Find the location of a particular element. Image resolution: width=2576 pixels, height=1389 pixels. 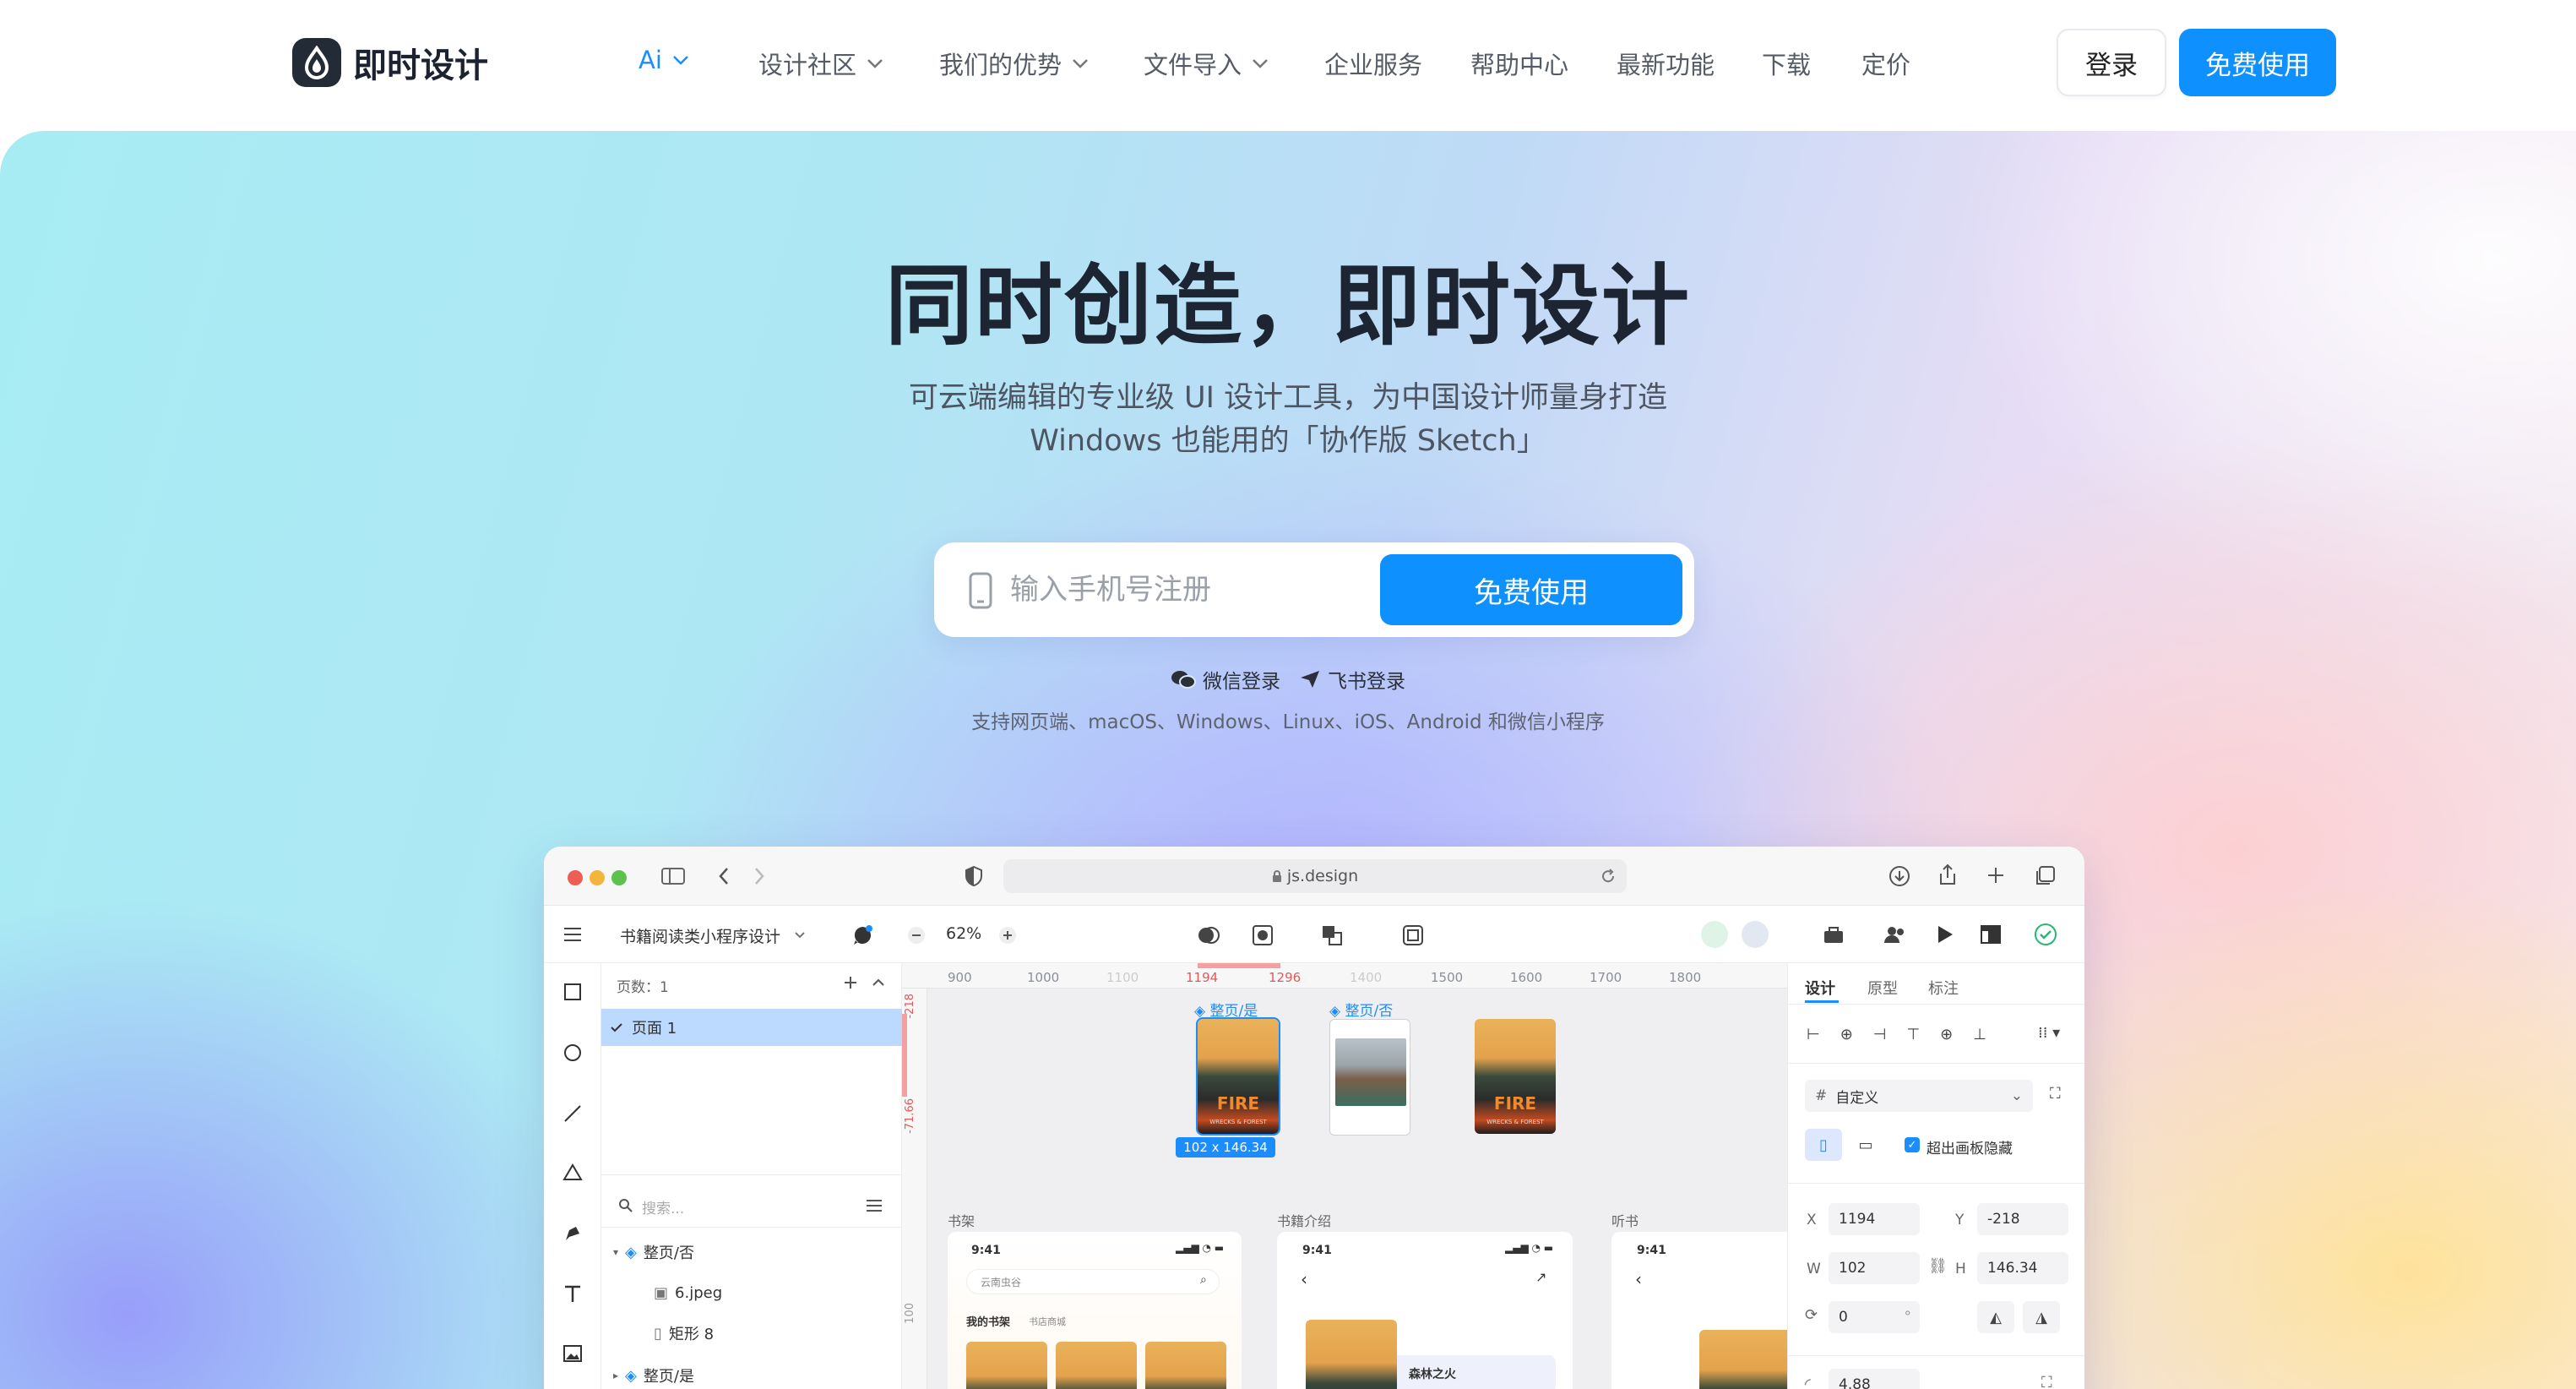

phone-number-input is located at coordinates (1221, 590).